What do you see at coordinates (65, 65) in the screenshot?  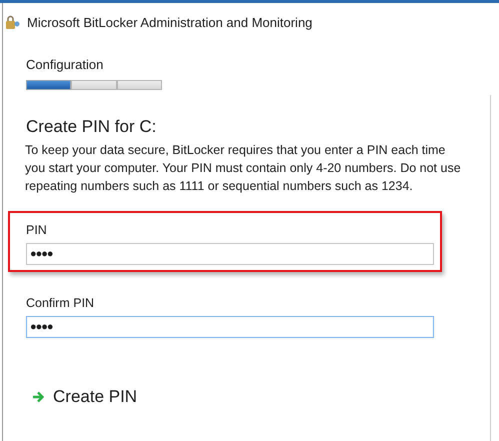 I see `progress-label: Configuration` at bounding box center [65, 65].